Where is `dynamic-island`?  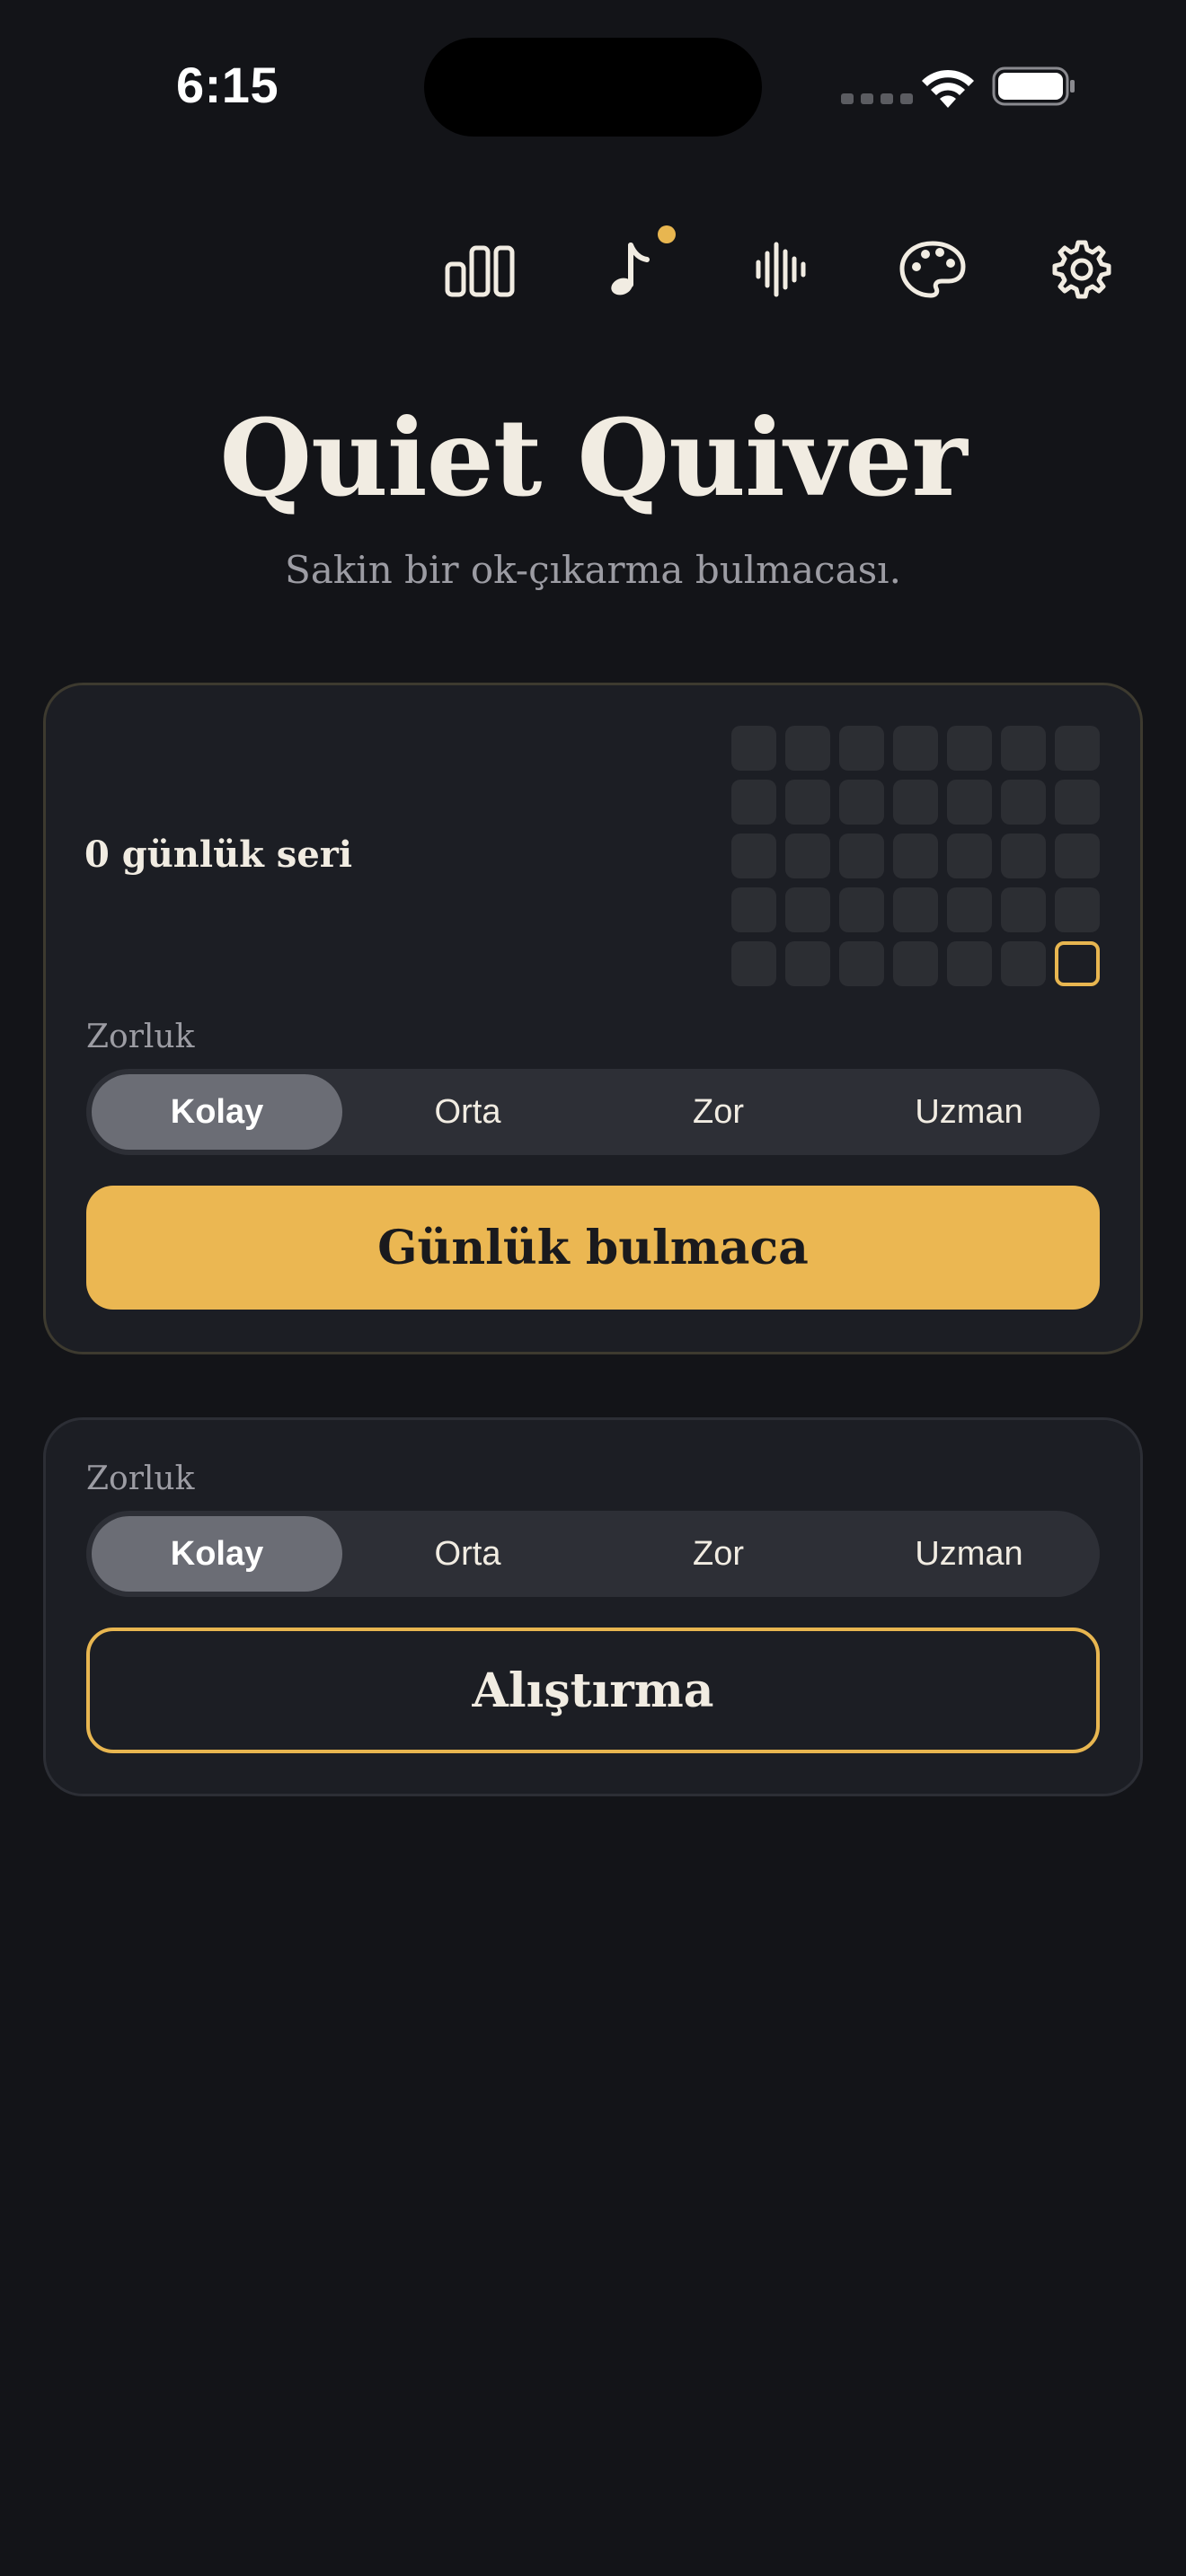 dynamic-island is located at coordinates (593, 87).